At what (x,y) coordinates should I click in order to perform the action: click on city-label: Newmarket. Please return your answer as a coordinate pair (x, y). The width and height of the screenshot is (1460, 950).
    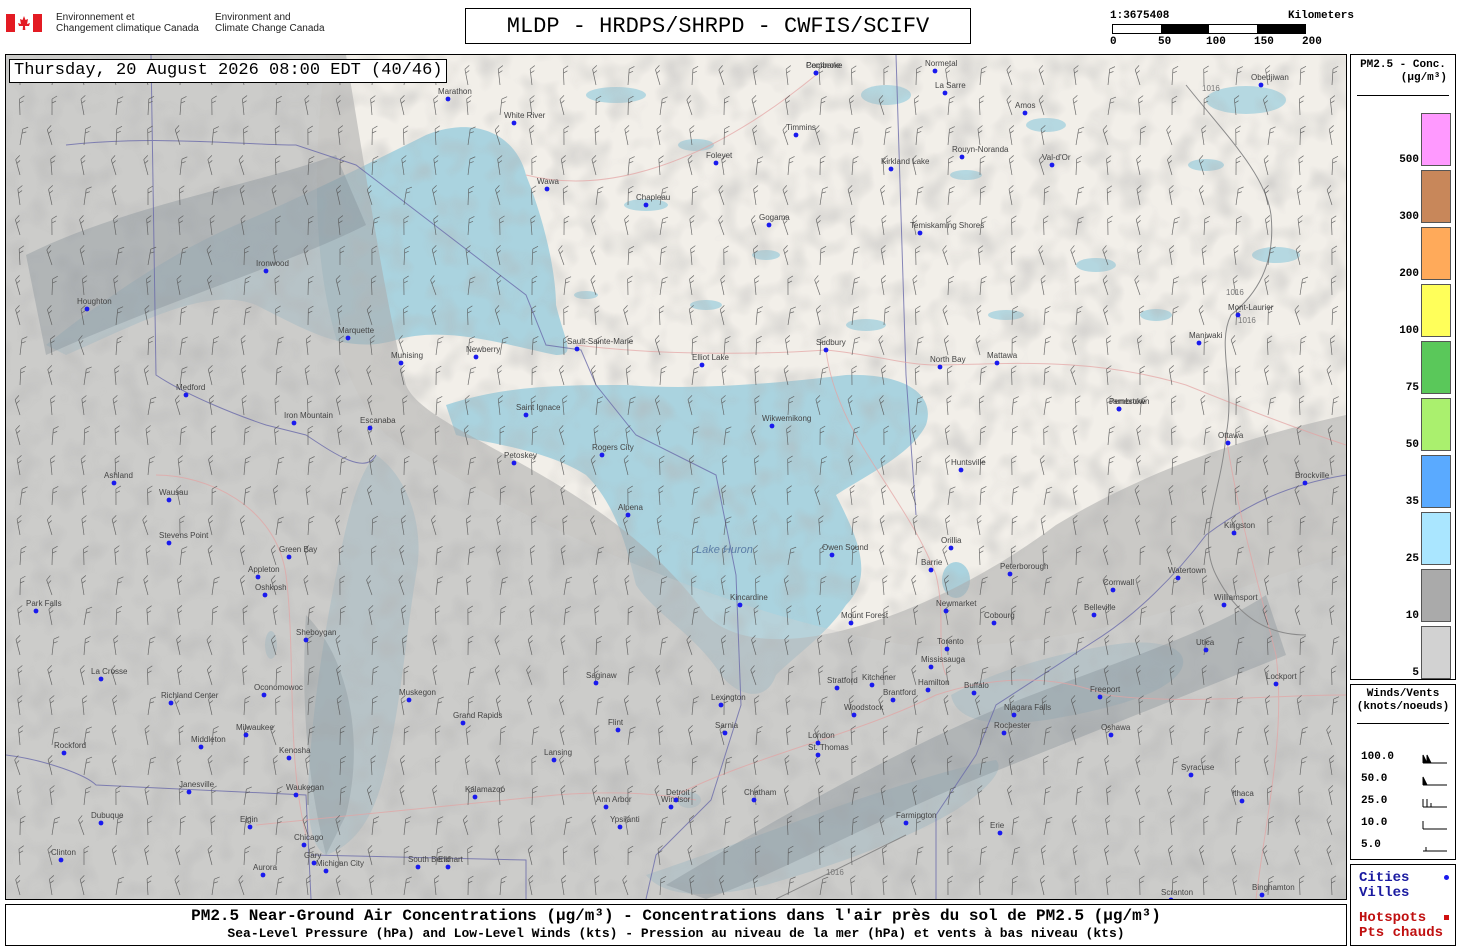
    Looking at the image, I should click on (956, 603).